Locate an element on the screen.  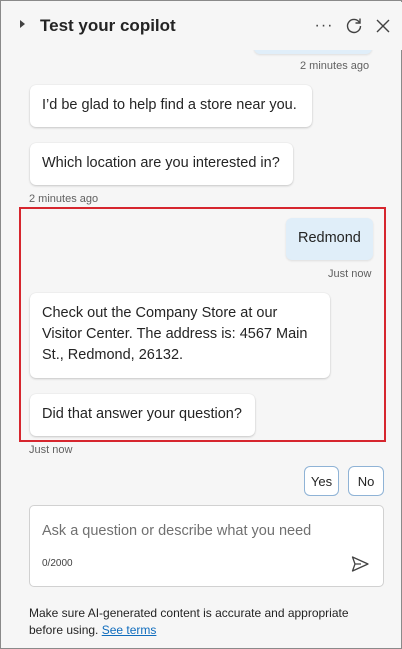
see-terms-link: See terms is located at coordinates (129, 630).